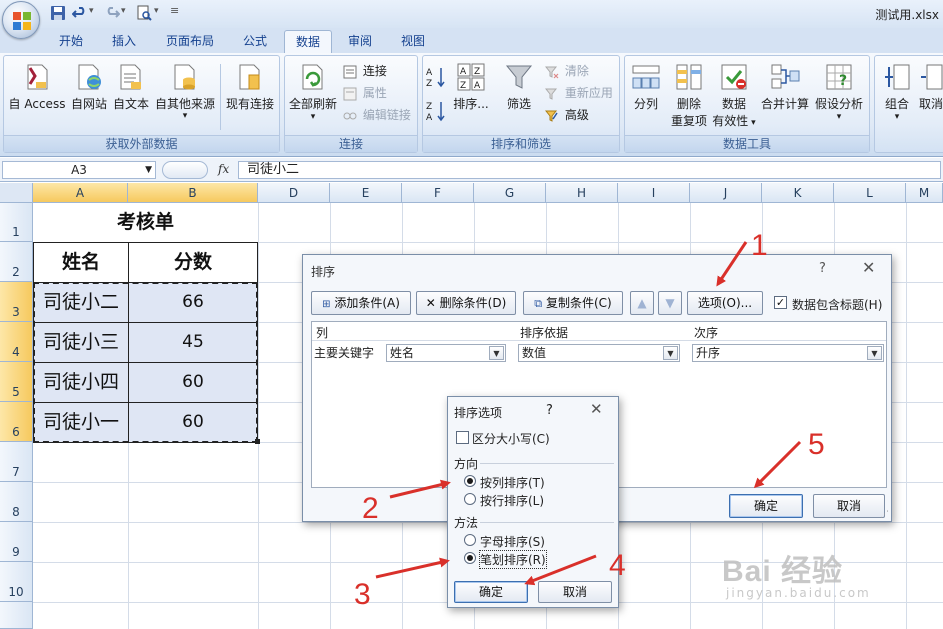  Describe the element at coordinates (308, 41) in the screenshot. I see `tab-data: 数据` at that location.